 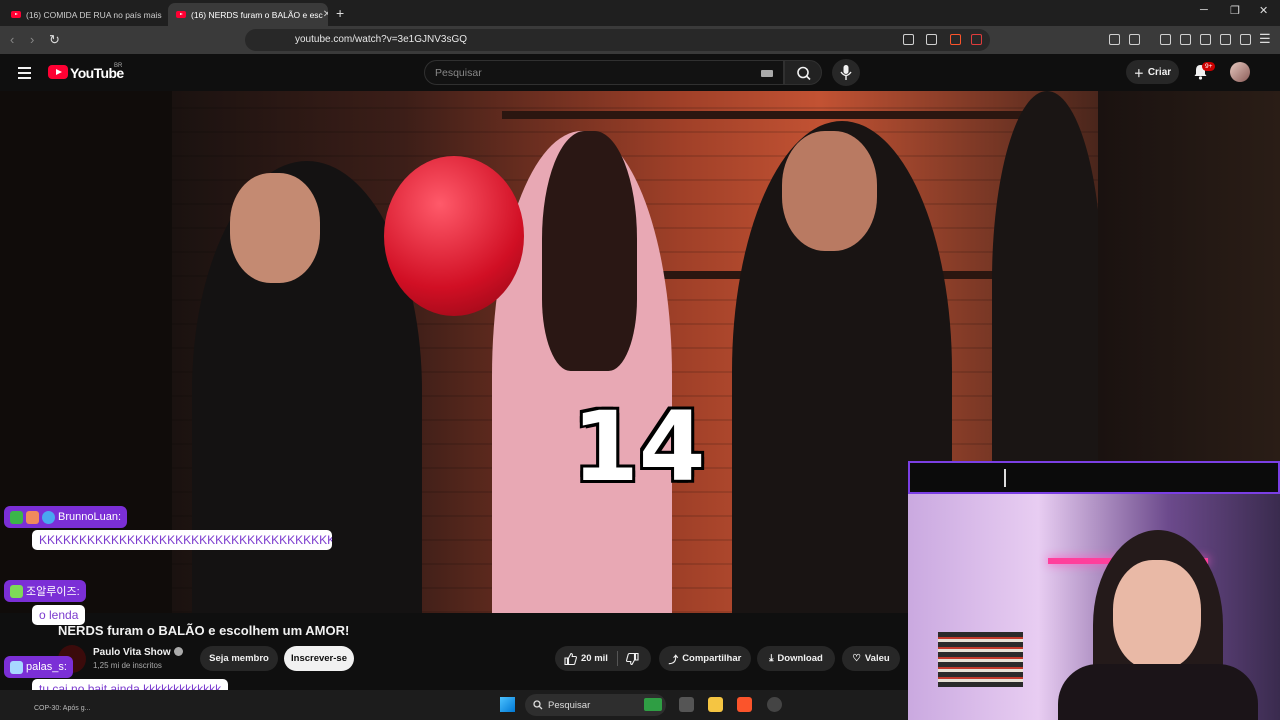 I want to click on create-button: ＋ Criar, so click(x=1152, y=72).